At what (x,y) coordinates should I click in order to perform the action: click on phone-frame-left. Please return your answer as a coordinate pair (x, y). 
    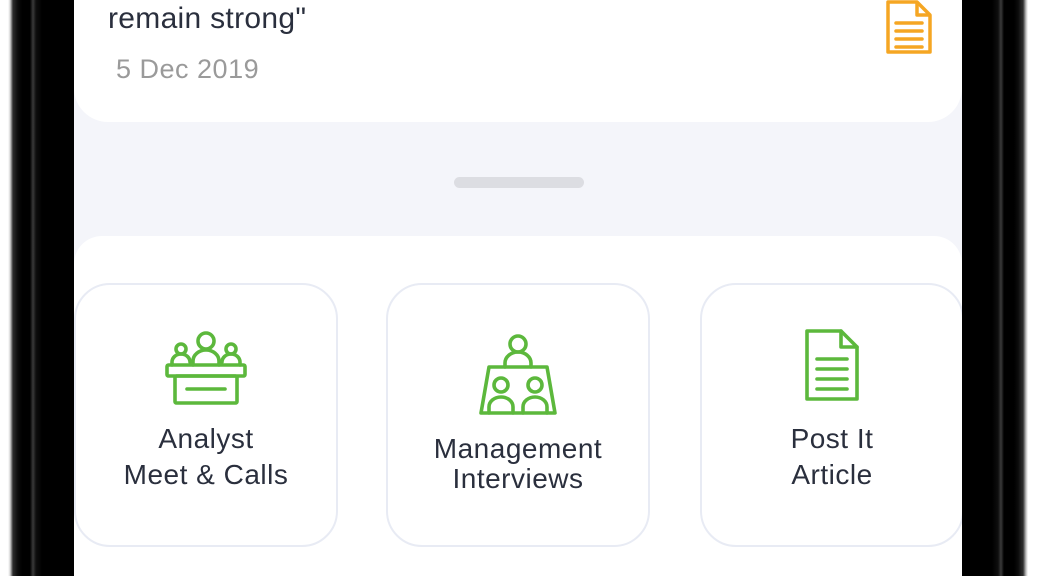
    Looking at the image, I should click on (37, 288).